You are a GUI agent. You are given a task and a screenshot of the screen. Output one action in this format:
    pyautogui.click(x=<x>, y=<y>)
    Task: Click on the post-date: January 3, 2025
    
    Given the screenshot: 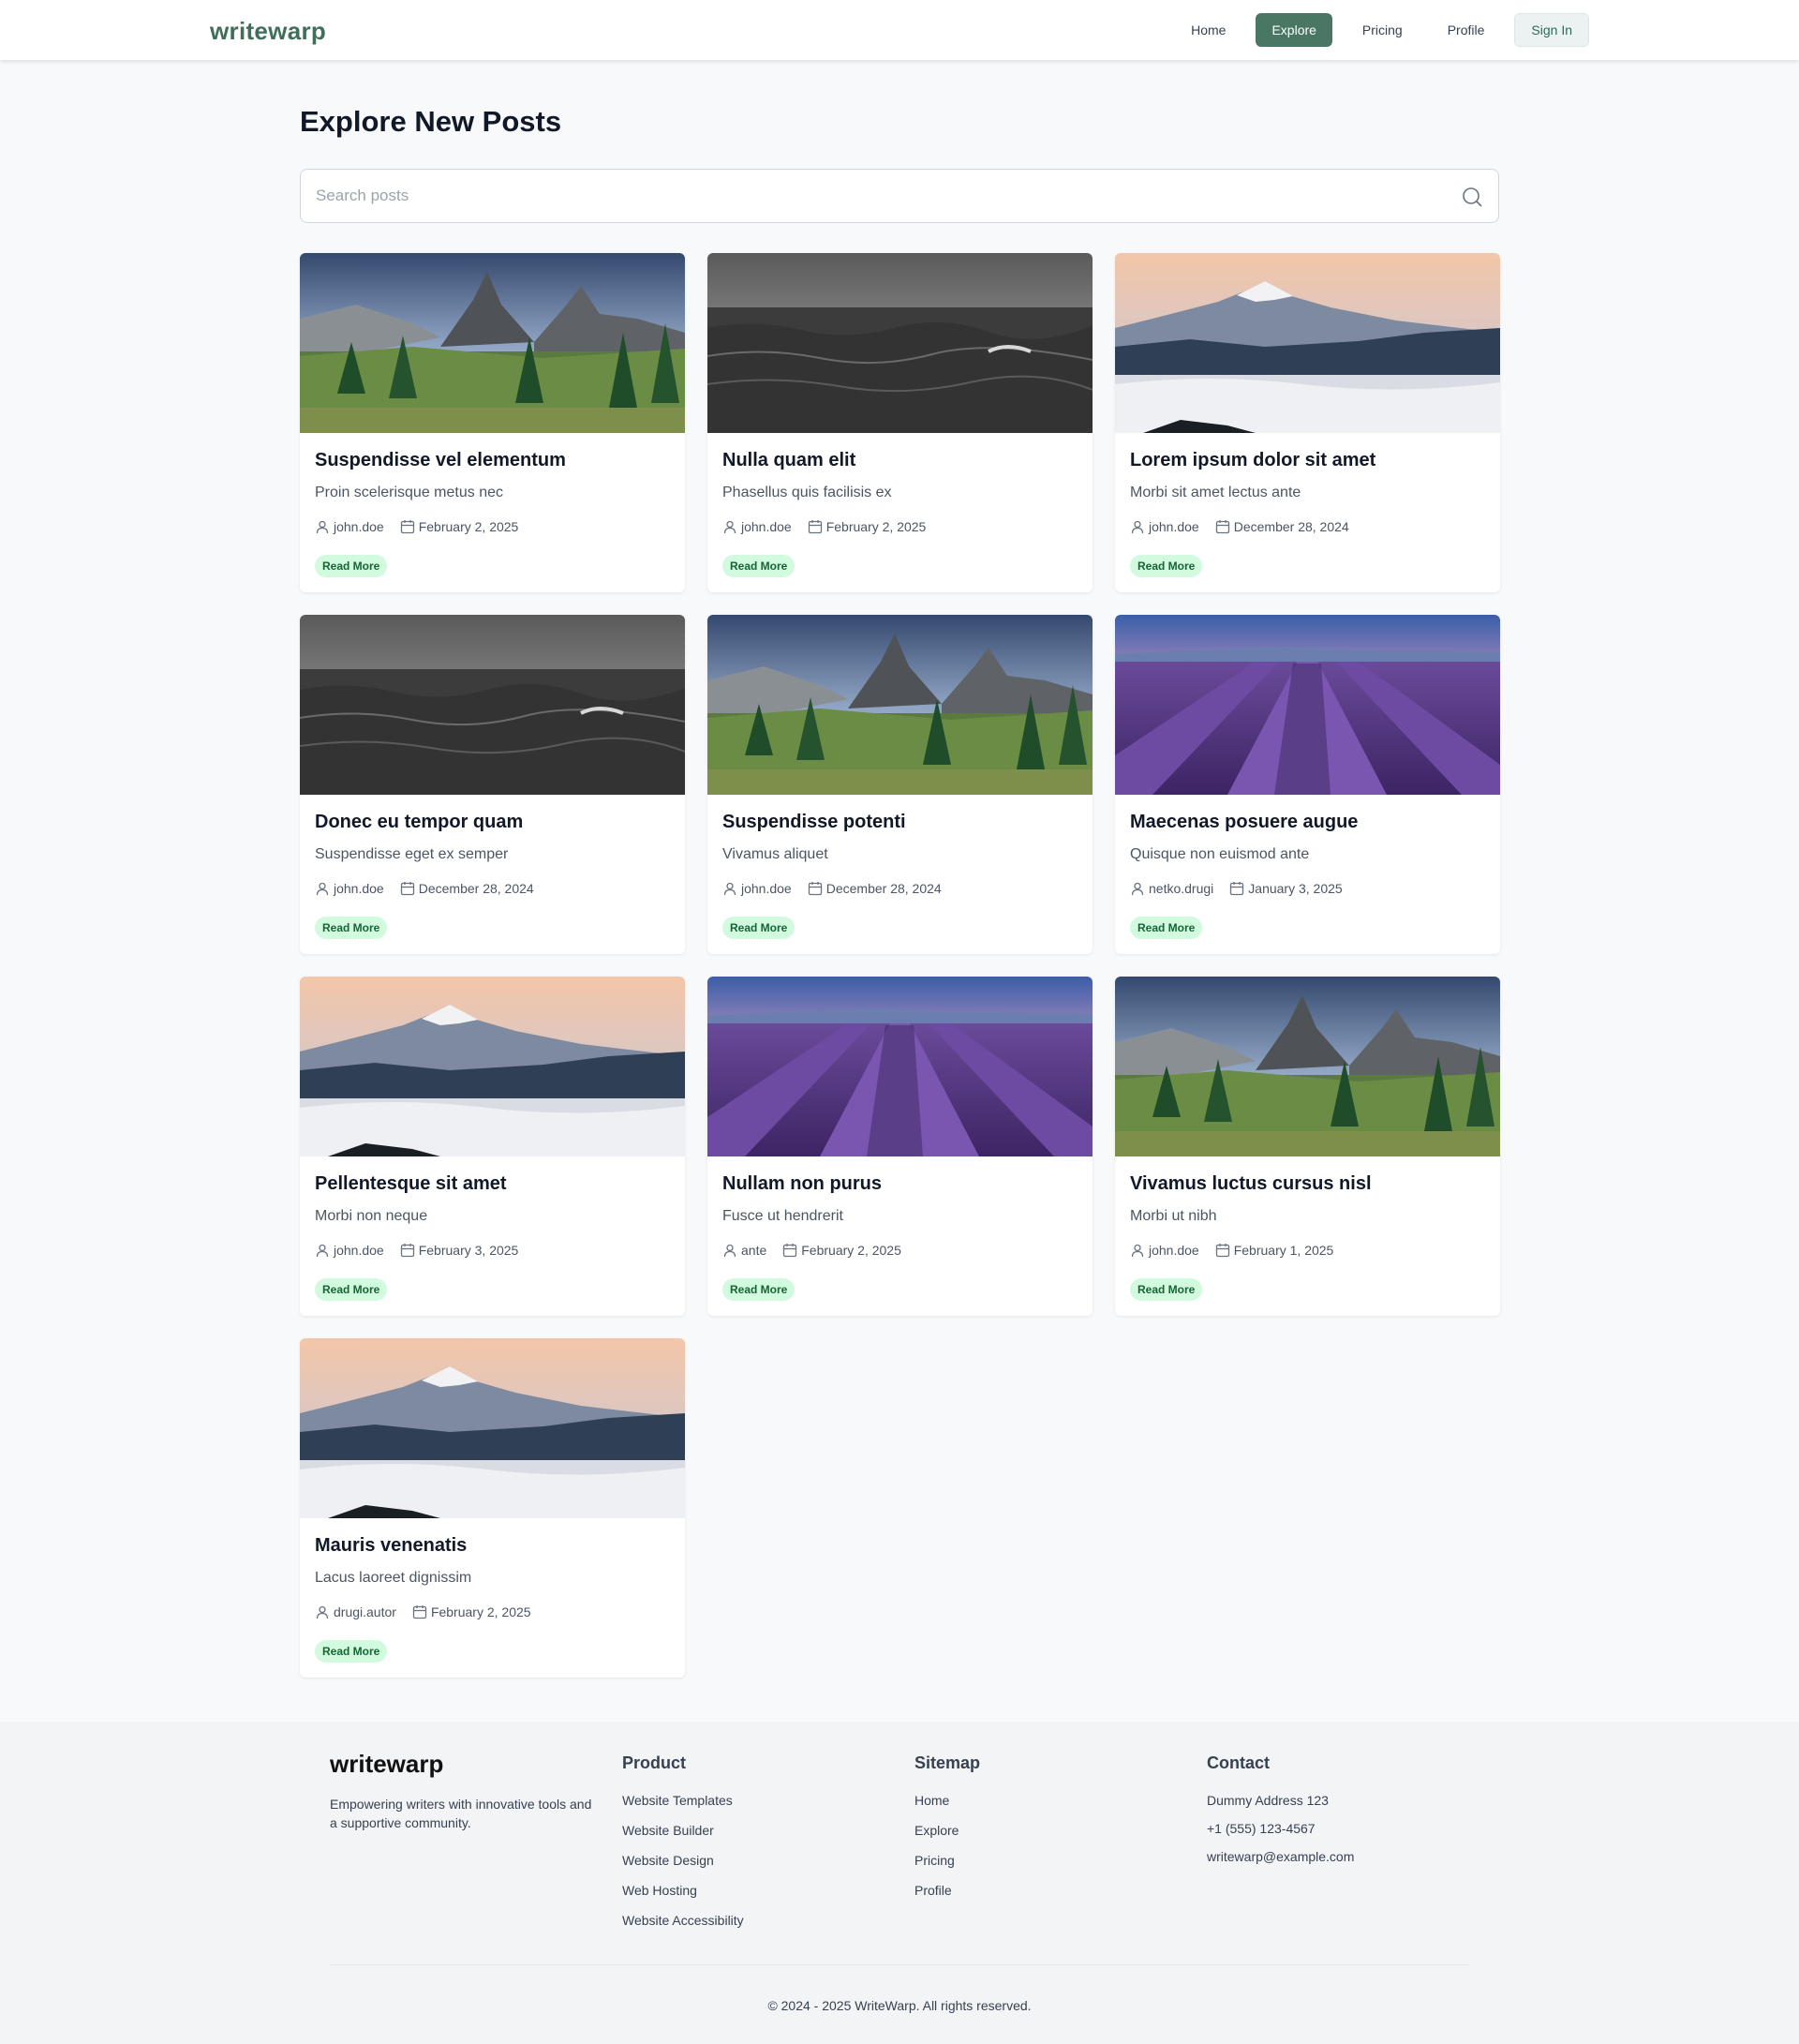 What is the action you would take?
    pyautogui.click(x=1296, y=888)
    